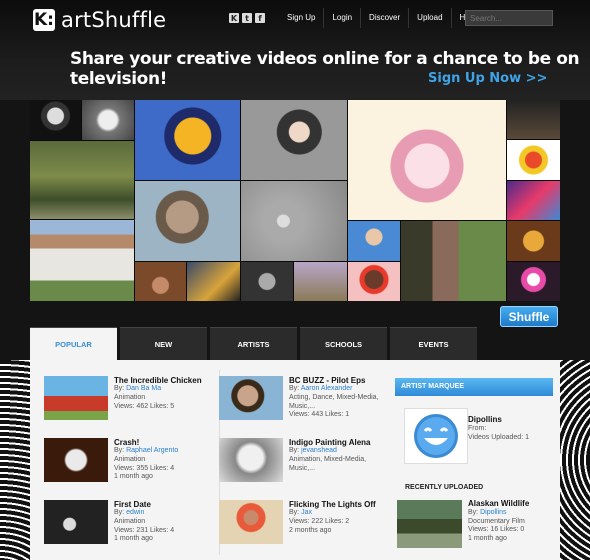 The height and width of the screenshot is (560, 590). What do you see at coordinates (493, 512) in the screenshot?
I see `recent-video-author: Dipollins` at bounding box center [493, 512].